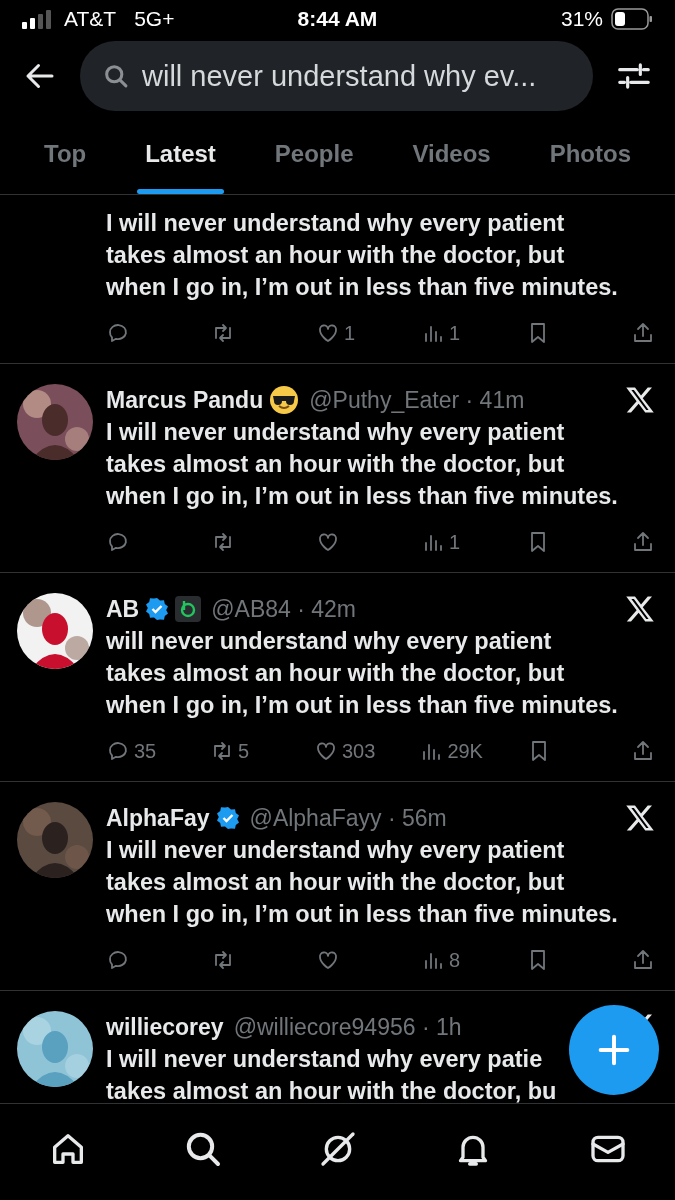 This screenshot has height=1200, width=675. What do you see at coordinates (632, 19) in the screenshot?
I see `battery-icon` at bounding box center [632, 19].